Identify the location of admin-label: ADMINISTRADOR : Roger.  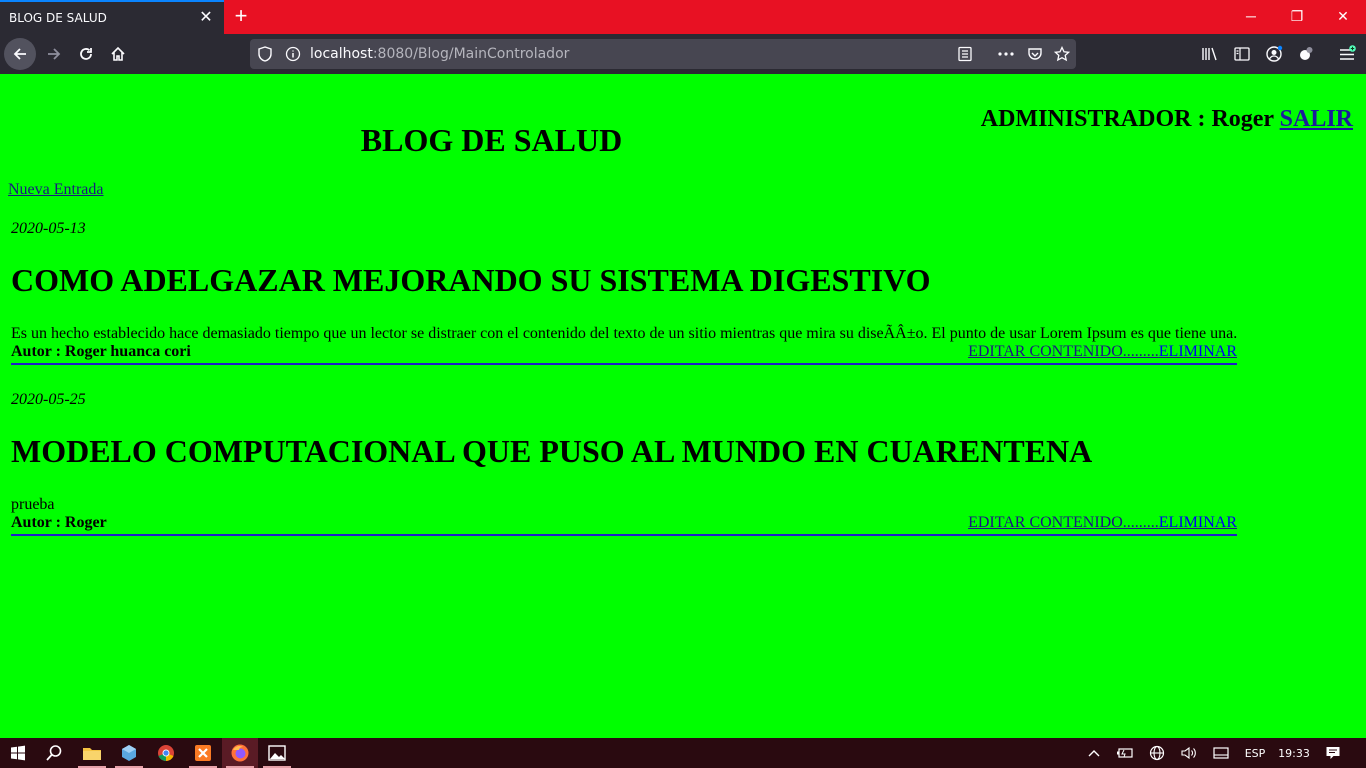
(1127, 119).